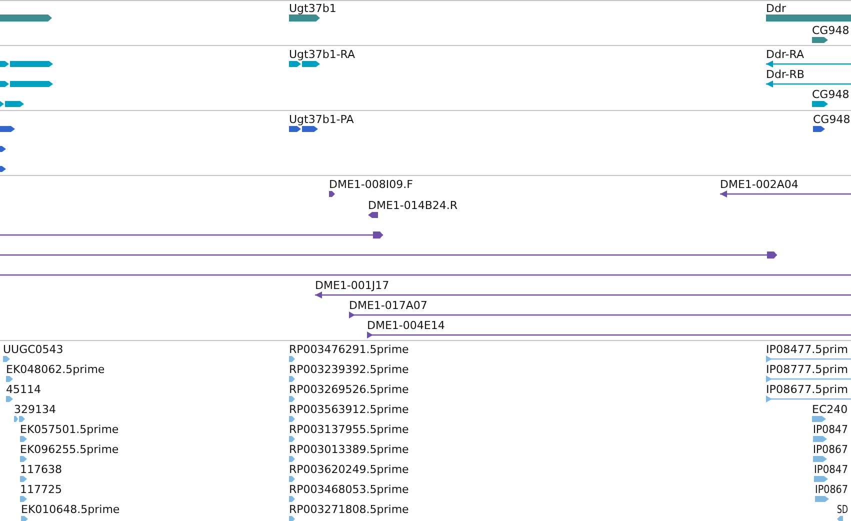 This screenshot has height=521, width=851. I want to click on feature-label: 117725, so click(41, 489).